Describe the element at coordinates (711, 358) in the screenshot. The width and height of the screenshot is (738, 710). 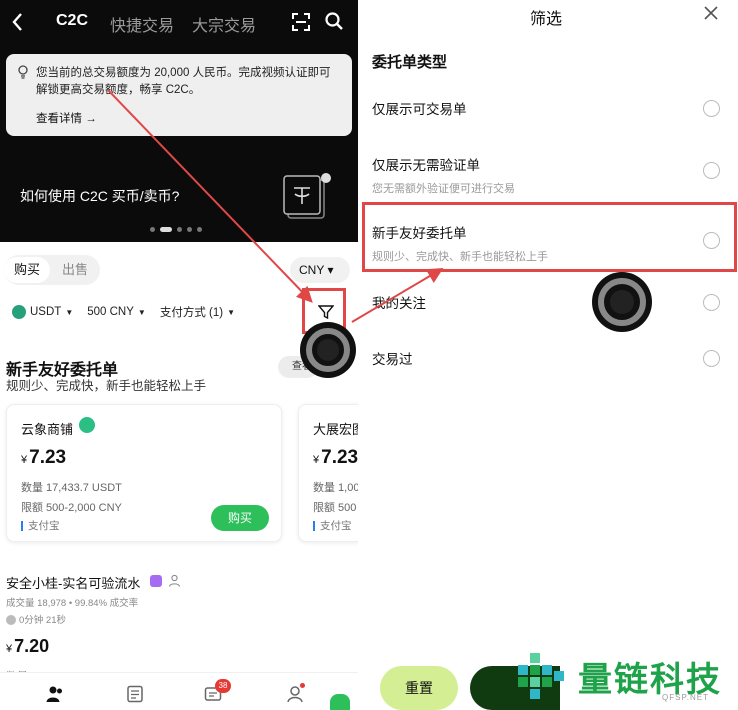
I see `radio-traded` at that location.